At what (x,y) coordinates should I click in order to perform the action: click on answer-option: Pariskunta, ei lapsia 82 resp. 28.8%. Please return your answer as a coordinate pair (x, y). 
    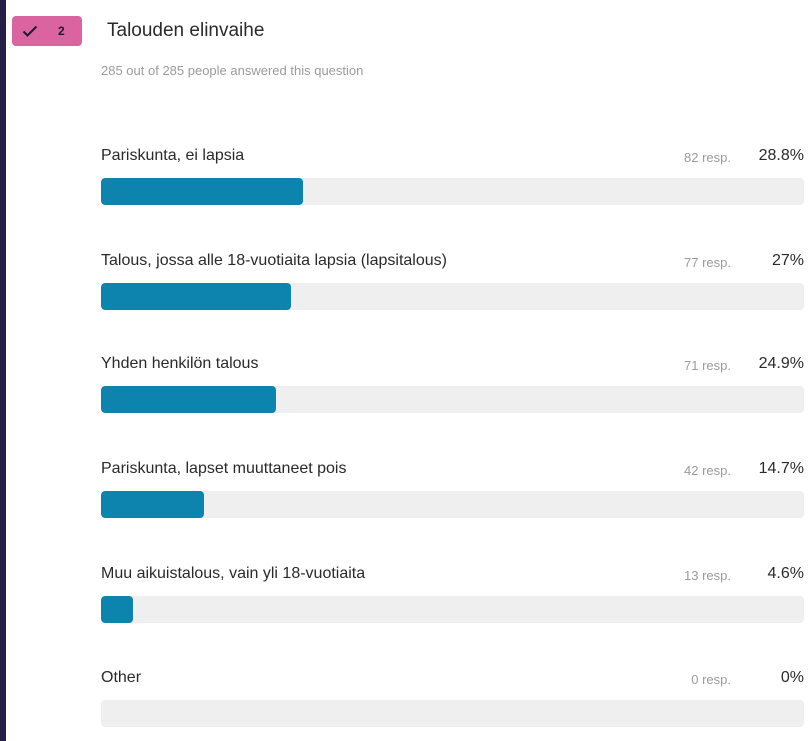
    Looking at the image, I should click on (452, 187).